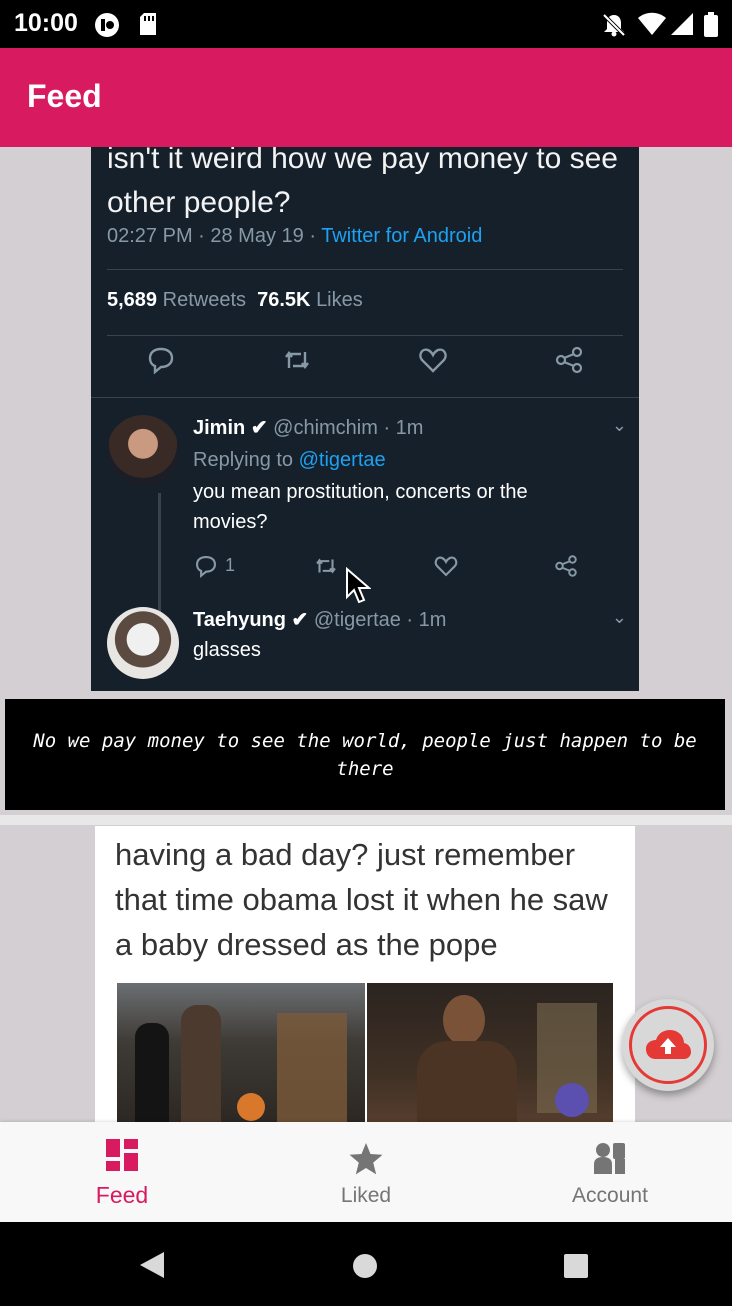  I want to click on dashboard-icon, so click(122, 1155).